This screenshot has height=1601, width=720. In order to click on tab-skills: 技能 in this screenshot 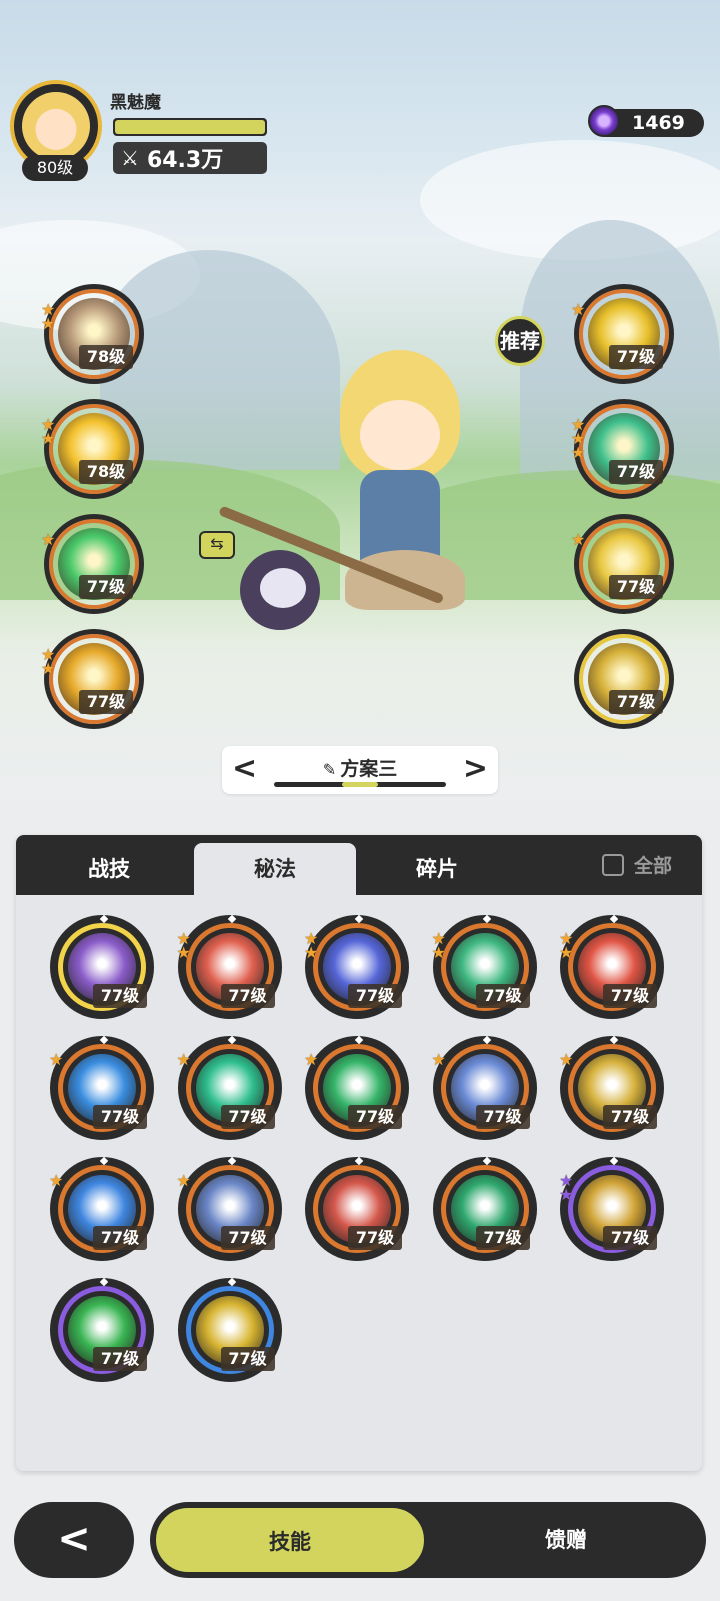, I will do `click(290, 1540)`.